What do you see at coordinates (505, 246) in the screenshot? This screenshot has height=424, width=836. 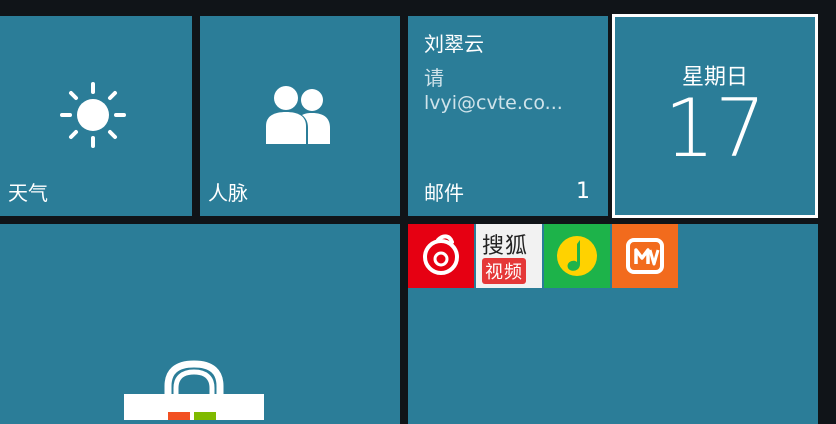 I see `sohu-title: 搜狐` at bounding box center [505, 246].